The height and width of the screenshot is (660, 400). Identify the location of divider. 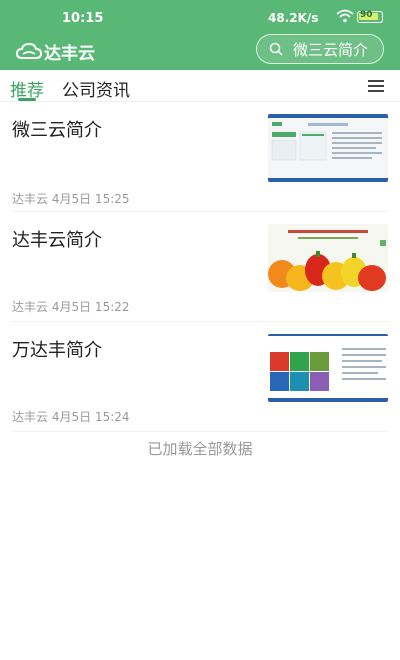
(200, 431).